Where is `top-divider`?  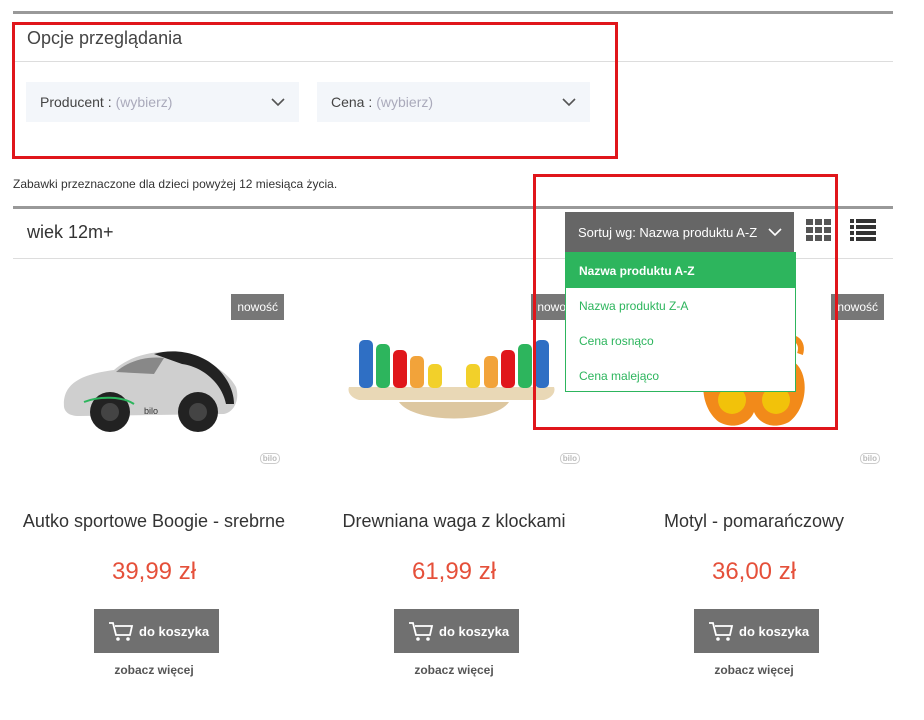
top-divider is located at coordinates (453, 12).